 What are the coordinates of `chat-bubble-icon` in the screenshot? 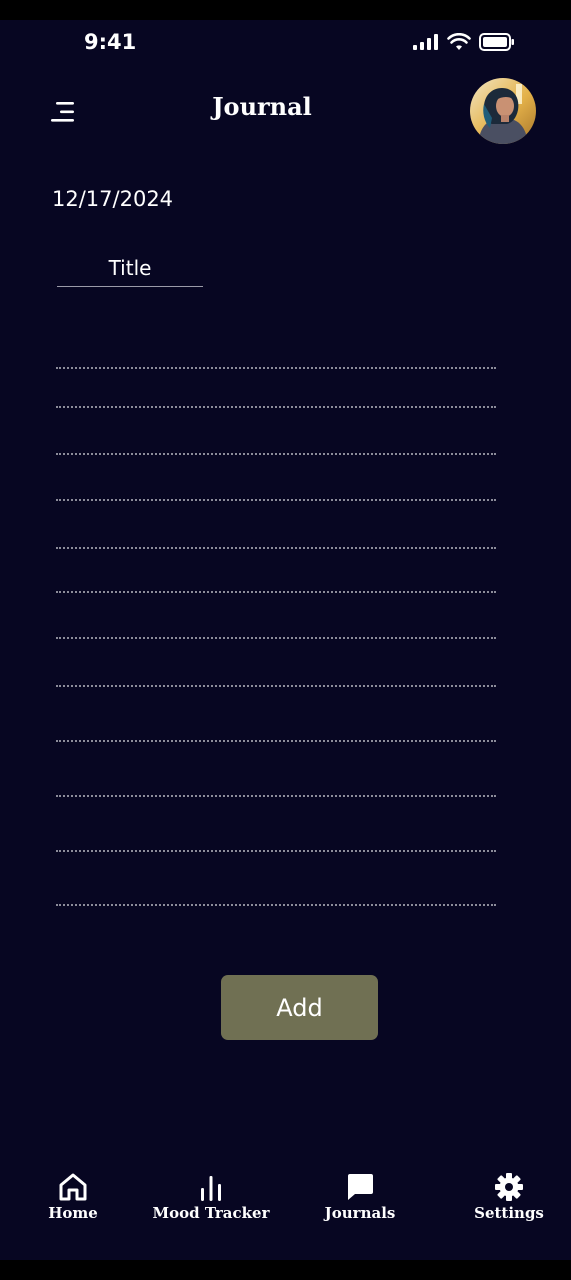 It's located at (360, 1187).